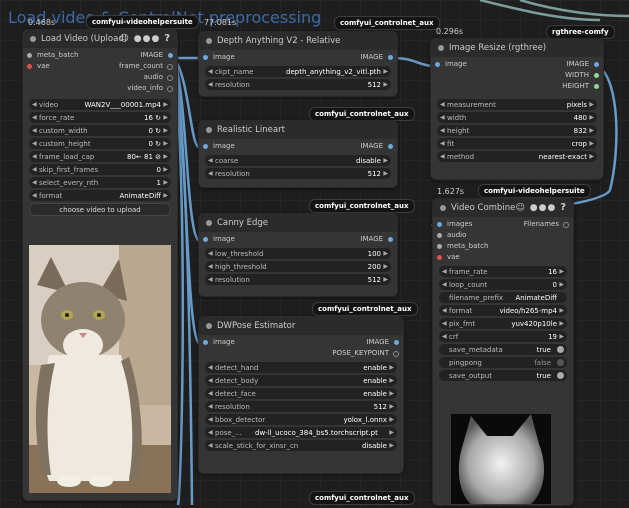  Describe the element at coordinates (298, 160) in the screenshot. I see `widget-coarse: ◀ coarse disable ▶` at that location.